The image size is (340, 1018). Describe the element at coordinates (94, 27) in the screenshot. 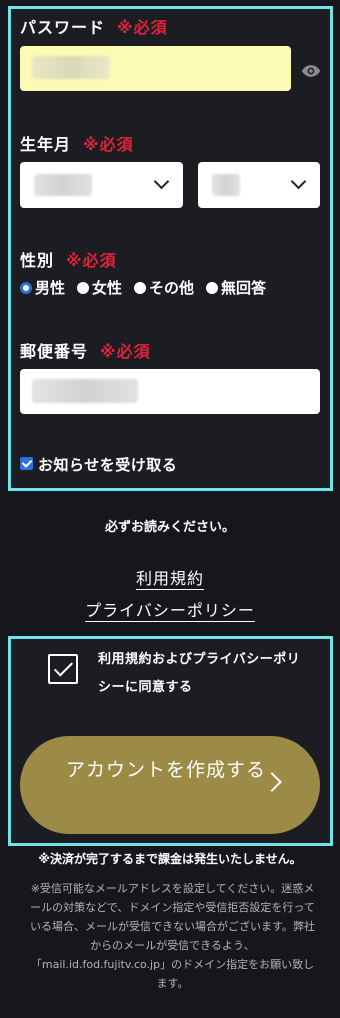

I see `password-label: パスワード ※必須` at that location.